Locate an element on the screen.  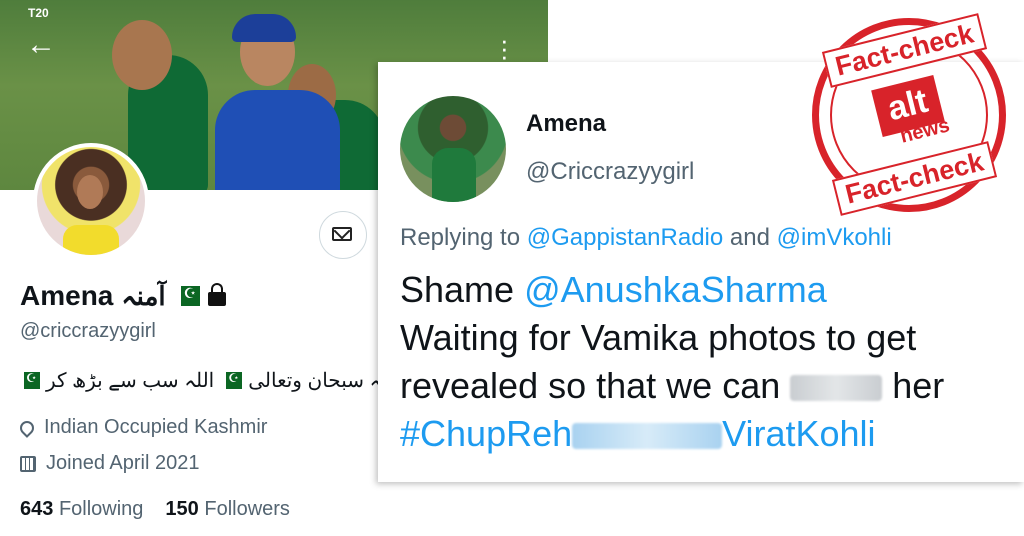
tweet-avatar is located at coordinates (453, 149).